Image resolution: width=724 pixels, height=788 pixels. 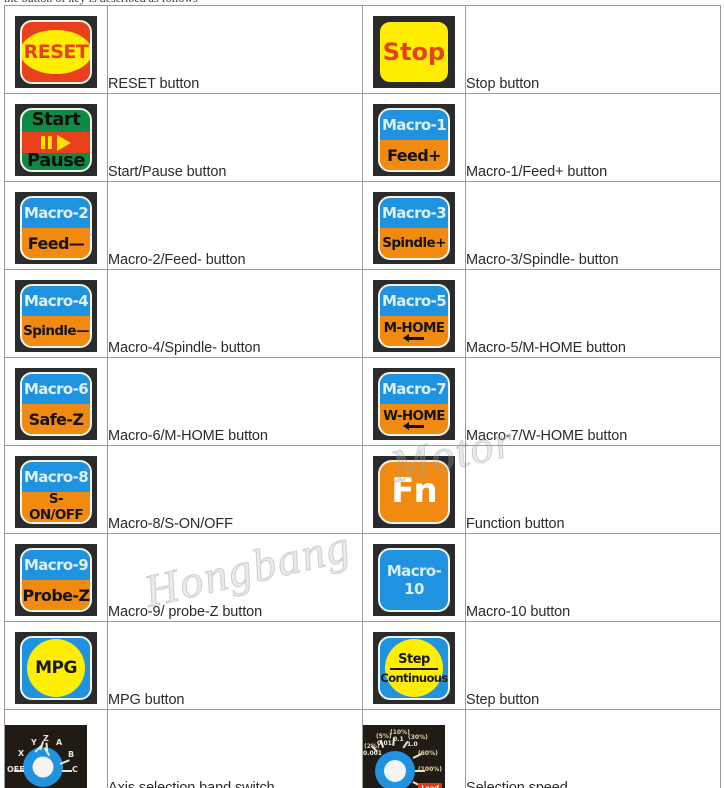 I want to click on macro-2-feed-minus-icon: Macro-2 Feed—, so click(x=56, y=228).